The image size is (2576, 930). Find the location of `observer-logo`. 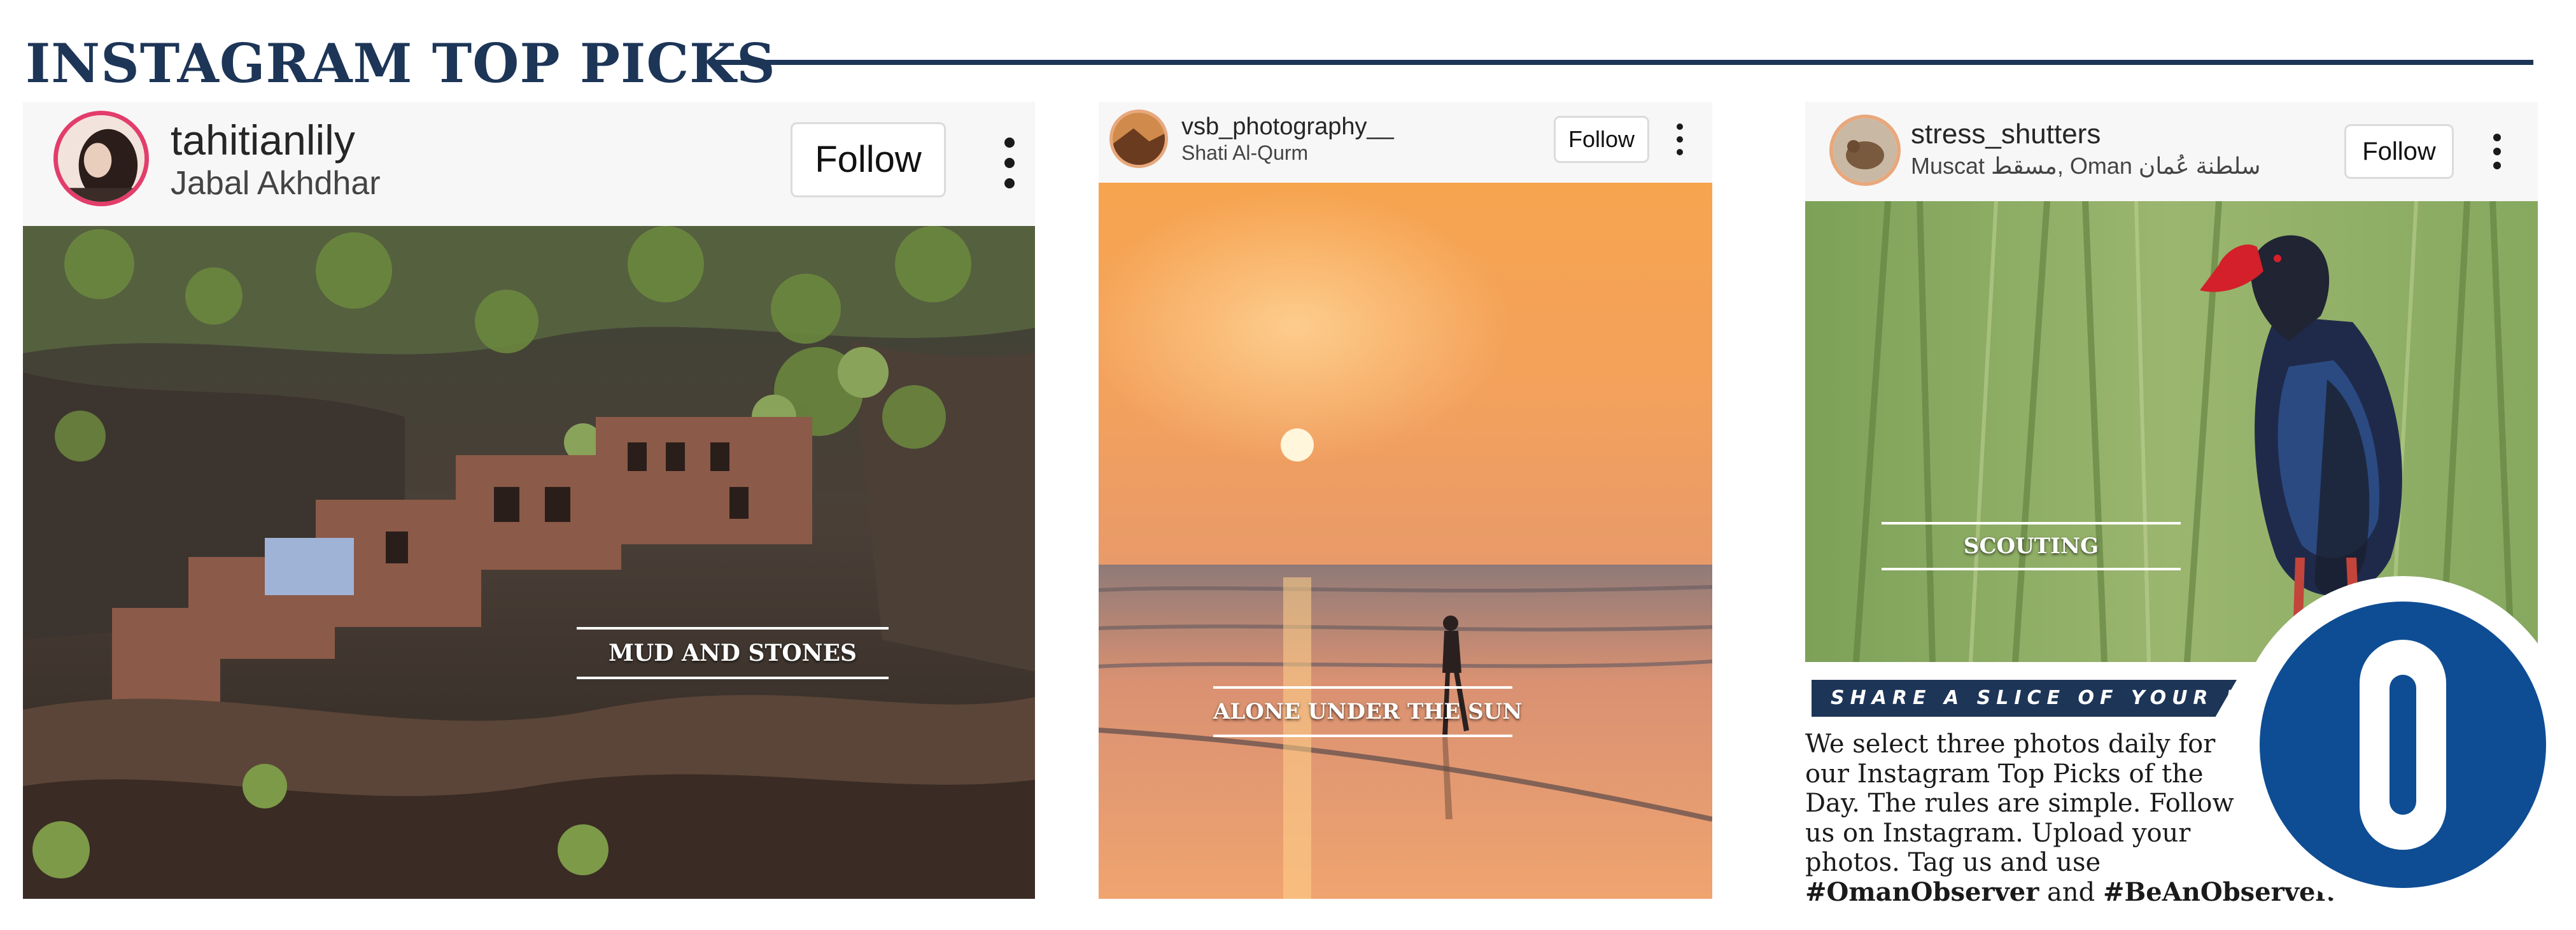

observer-logo is located at coordinates (2403, 745).